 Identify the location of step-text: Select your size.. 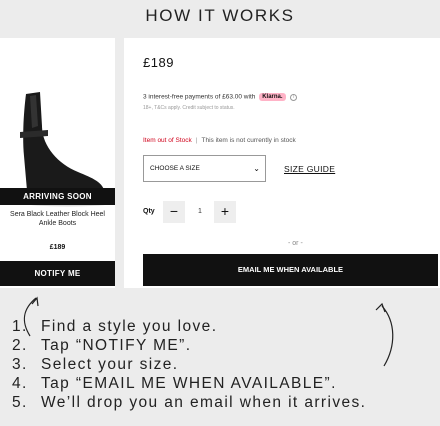
(110, 364).